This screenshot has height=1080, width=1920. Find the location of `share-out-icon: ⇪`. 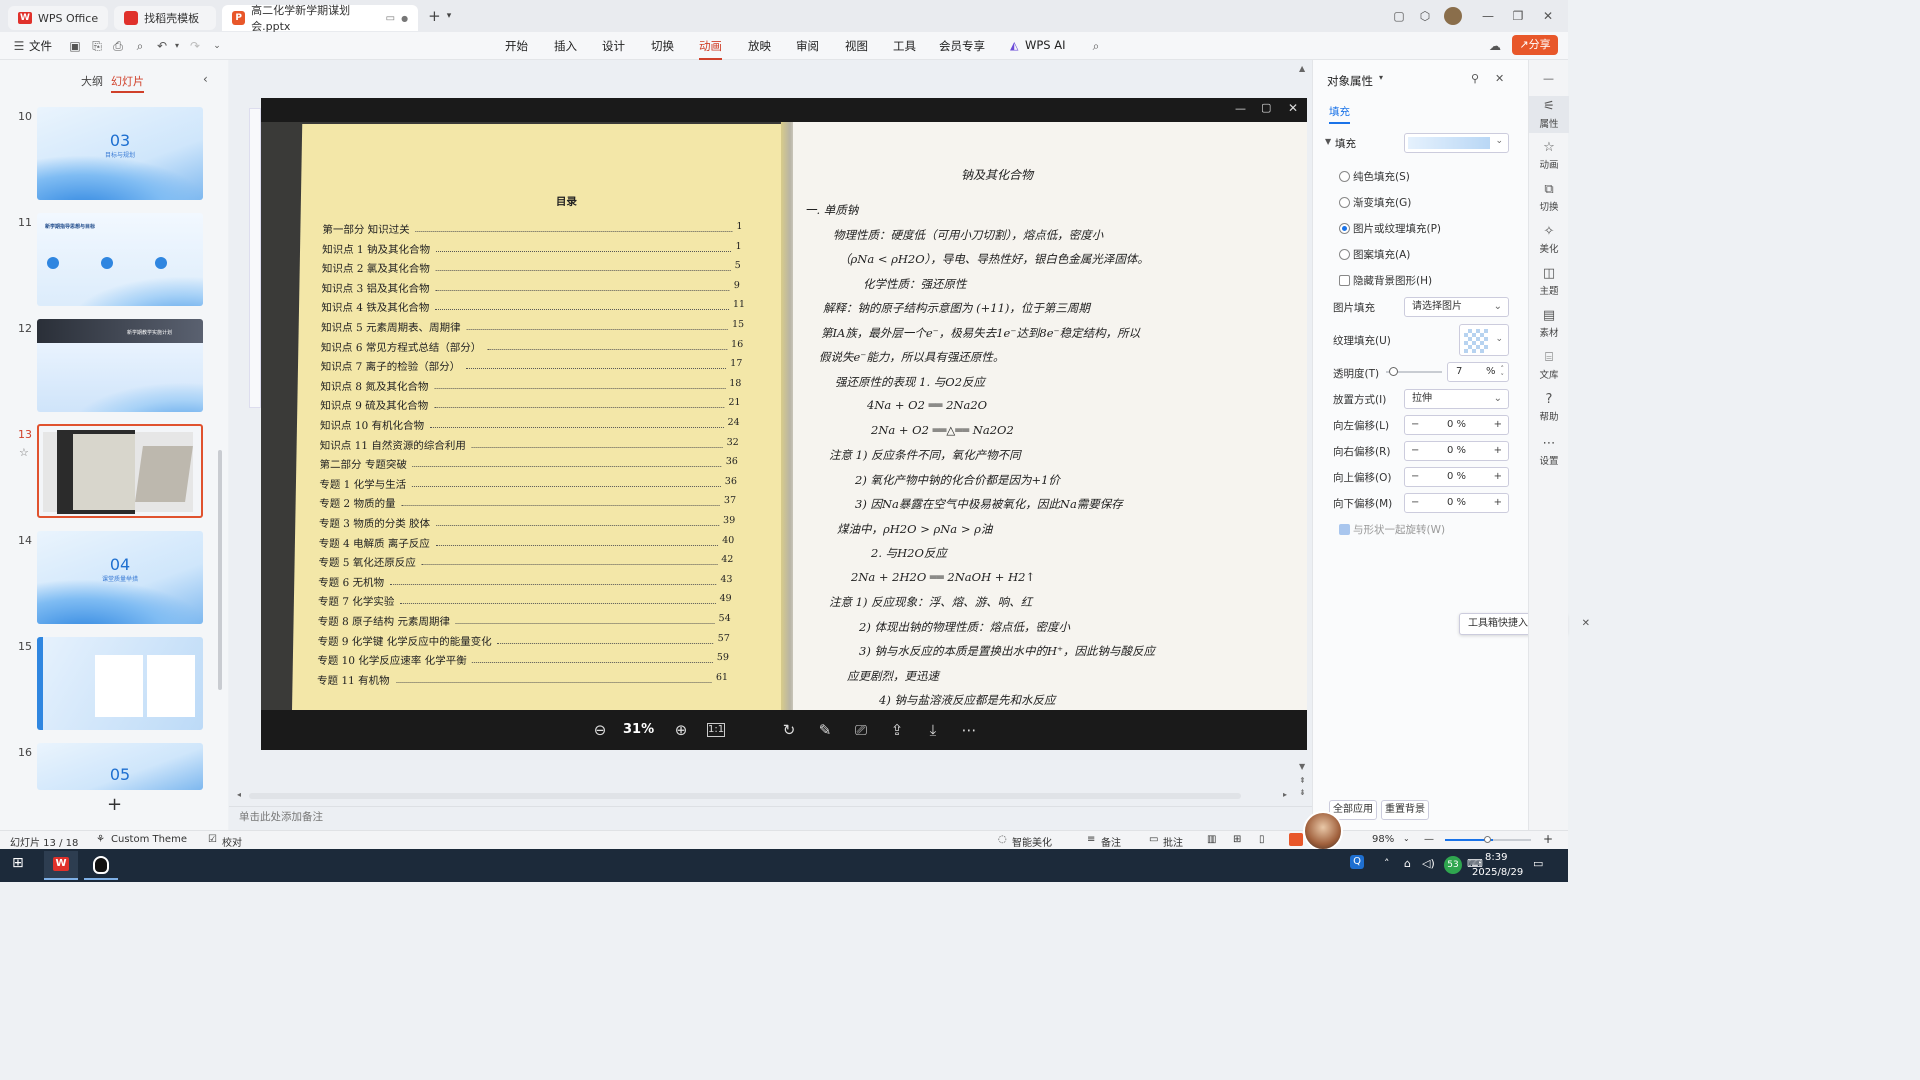

share-out-icon: ⇪ is located at coordinates (897, 730).